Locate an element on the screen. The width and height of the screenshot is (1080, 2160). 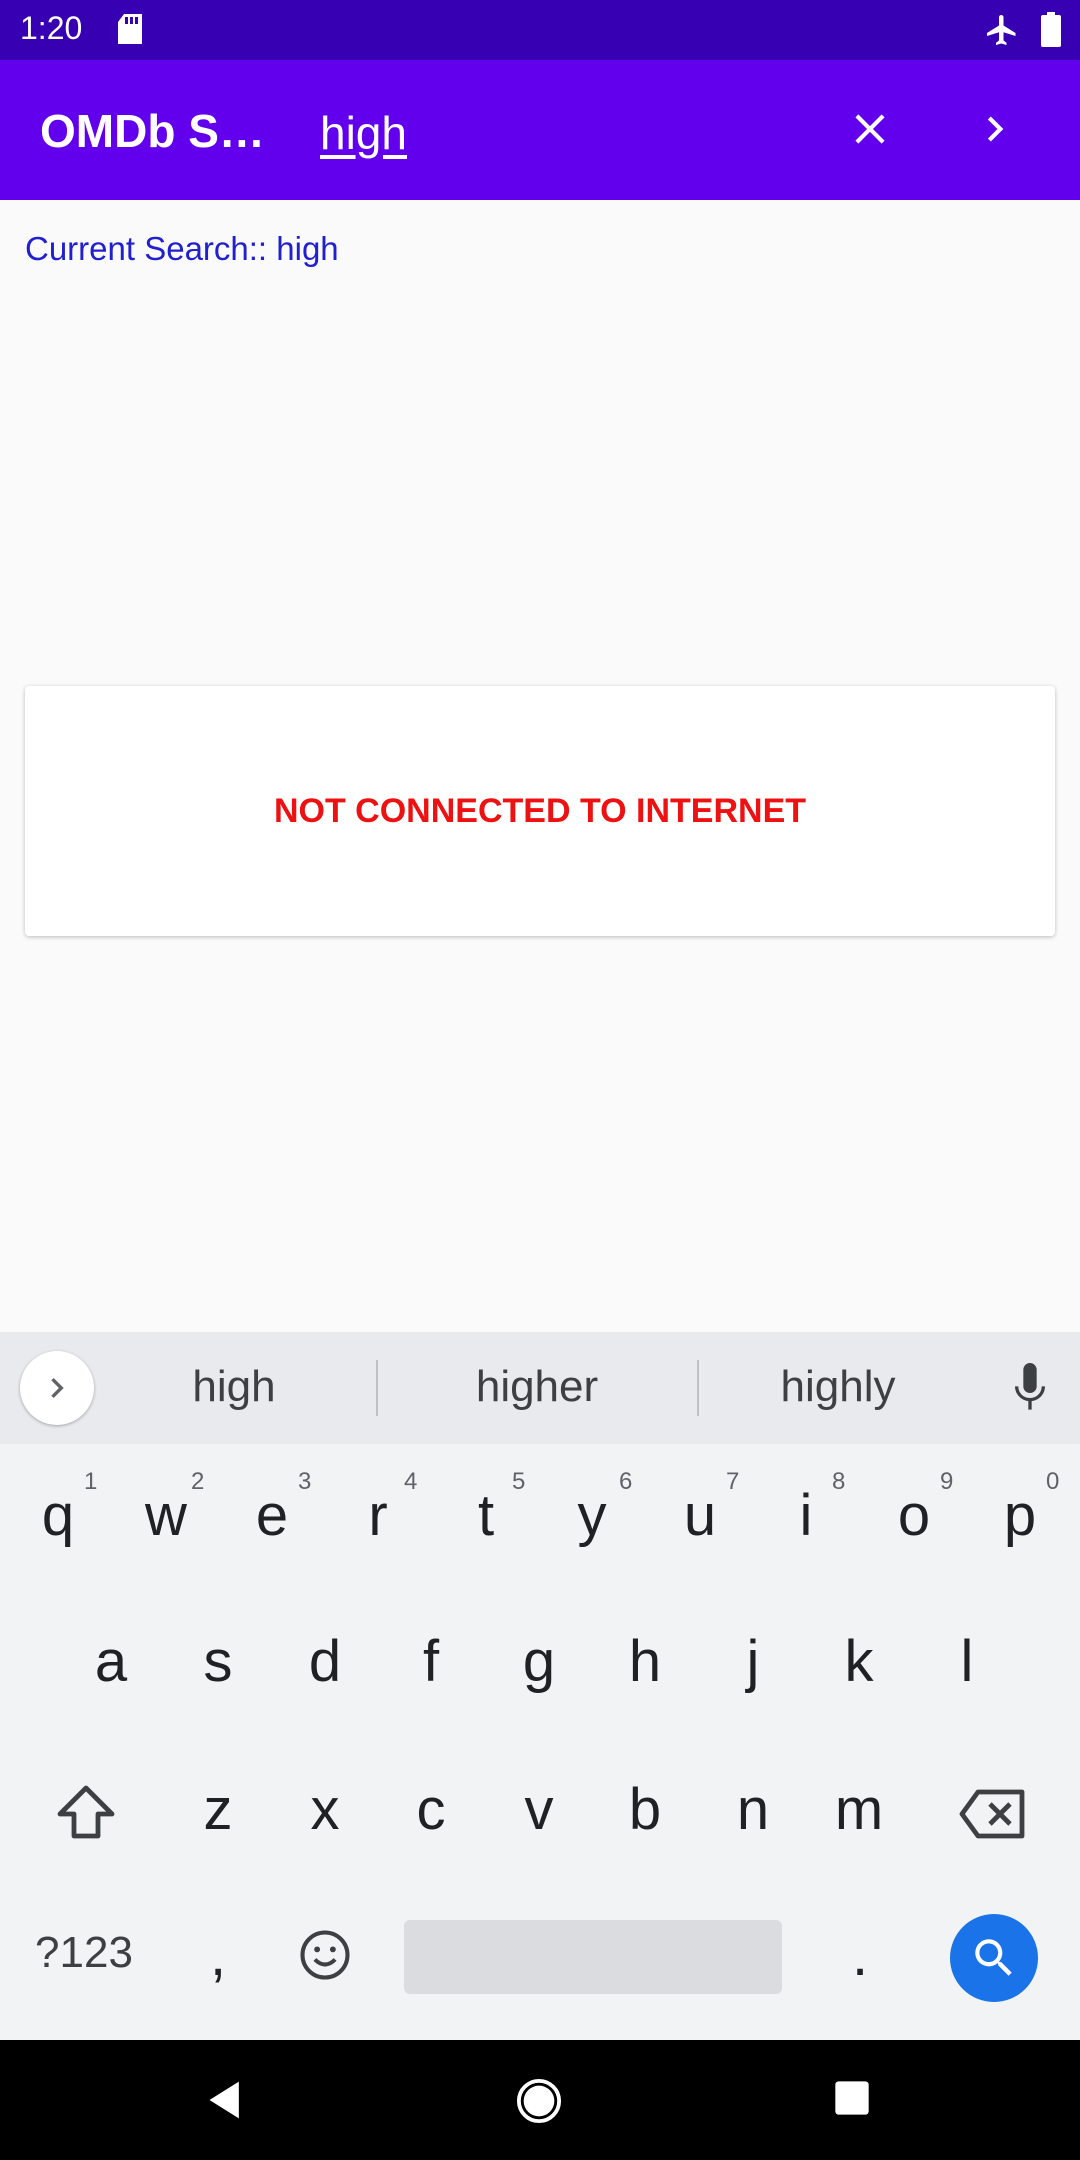
recents-icon is located at coordinates (852, 2098).